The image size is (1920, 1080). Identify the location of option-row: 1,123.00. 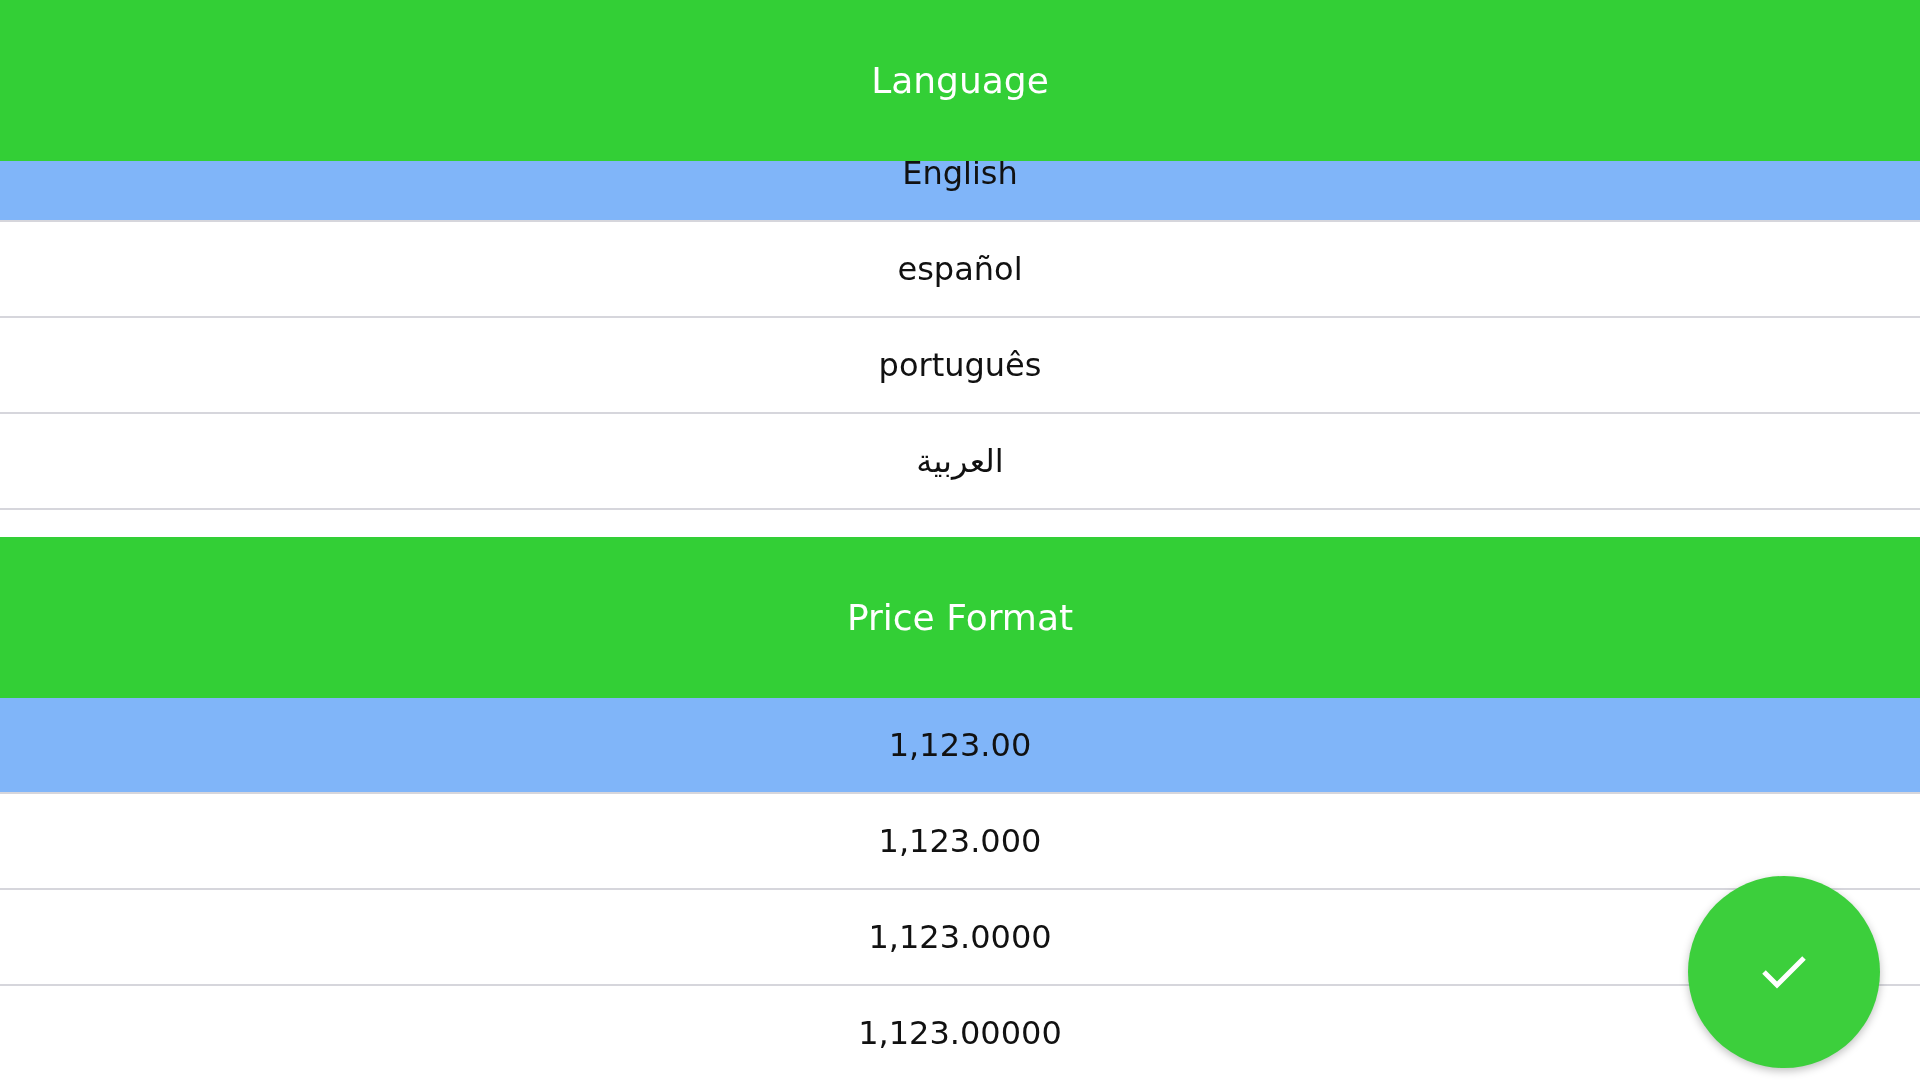
(960, 746).